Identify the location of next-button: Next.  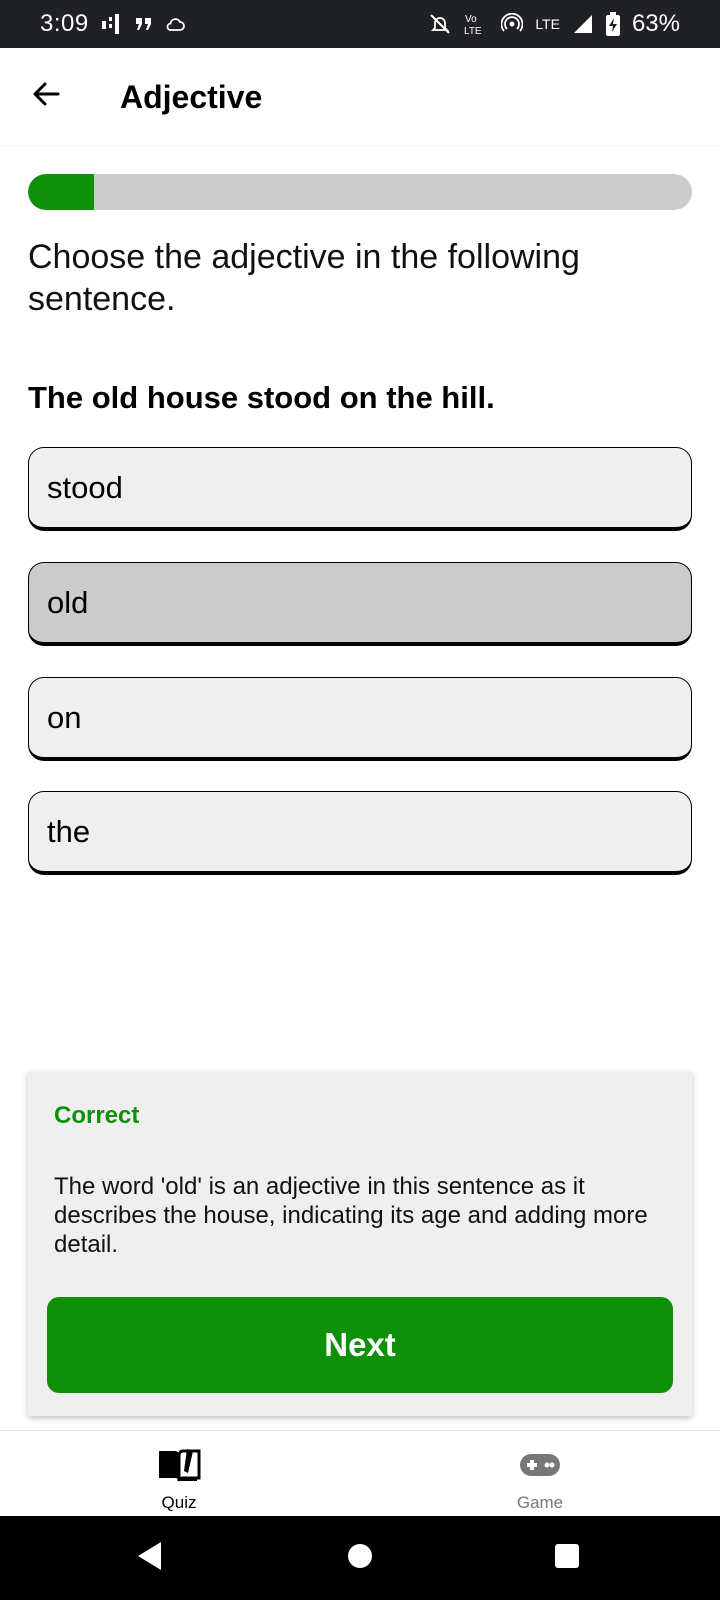
(360, 1345).